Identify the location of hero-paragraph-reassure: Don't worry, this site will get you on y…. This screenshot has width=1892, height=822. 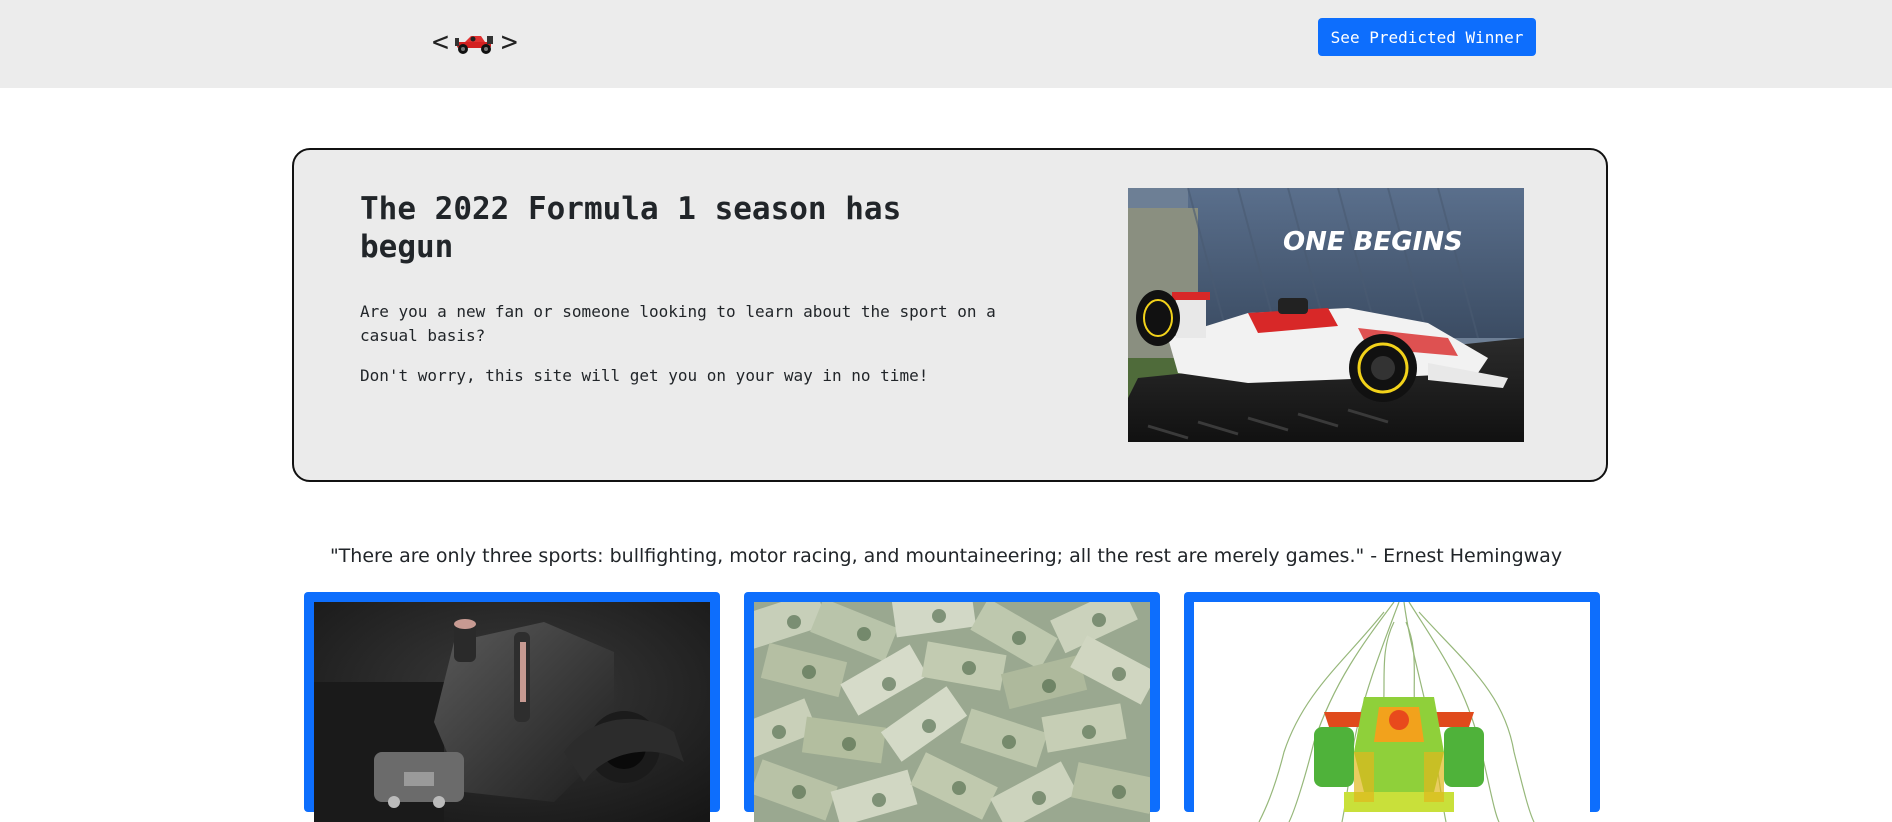
(644, 375).